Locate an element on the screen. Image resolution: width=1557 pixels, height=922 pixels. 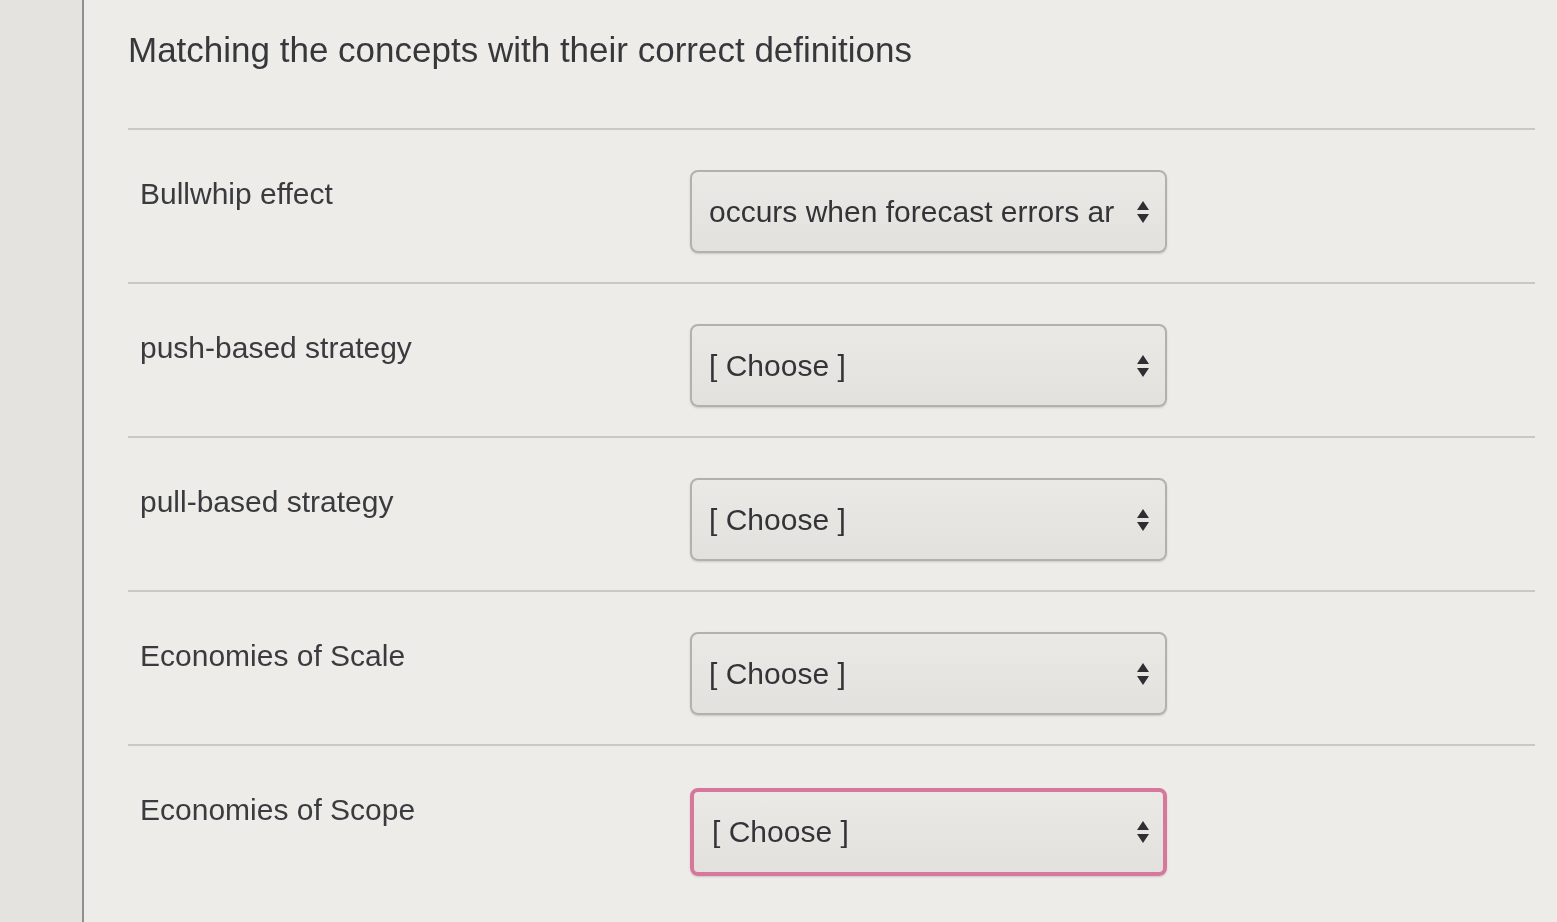
concept-label: Economies of Scale is located at coordinates (273, 656).